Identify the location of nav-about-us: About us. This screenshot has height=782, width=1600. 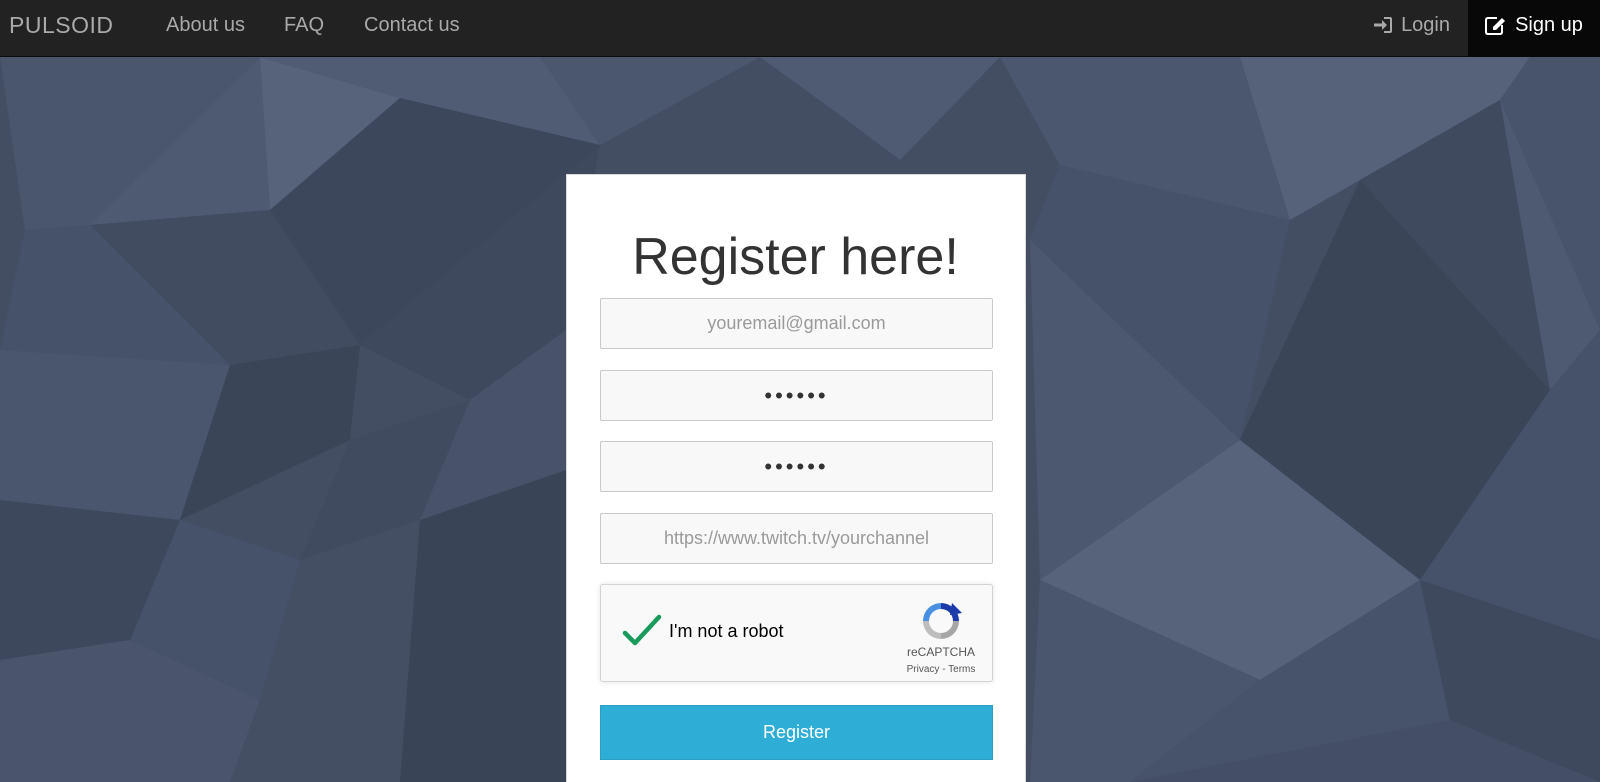
(205, 25).